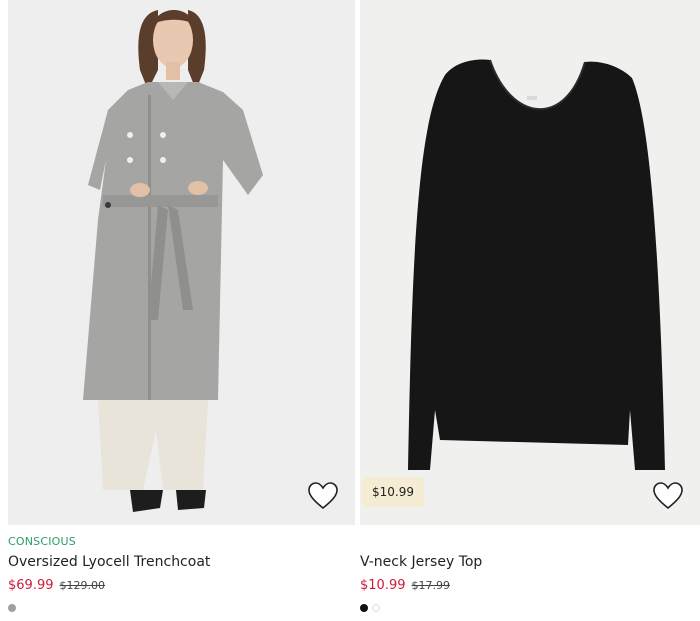  Describe the element at coordinates (31, 585) in the screenshot. I see `sale-price: $69.99` at that location.